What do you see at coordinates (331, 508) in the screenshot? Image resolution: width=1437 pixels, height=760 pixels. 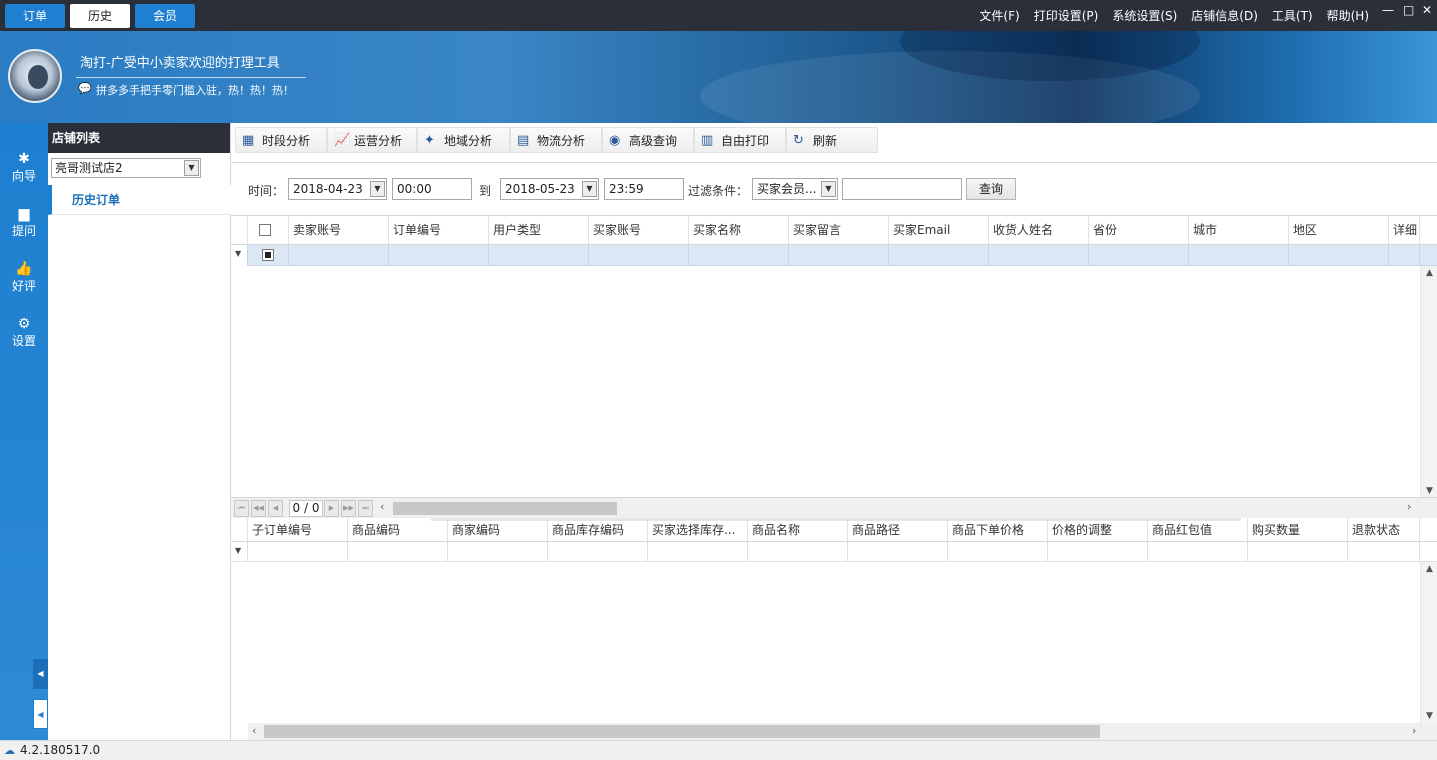 I see `next-icon: ▶` at bounding box center [331, 508].